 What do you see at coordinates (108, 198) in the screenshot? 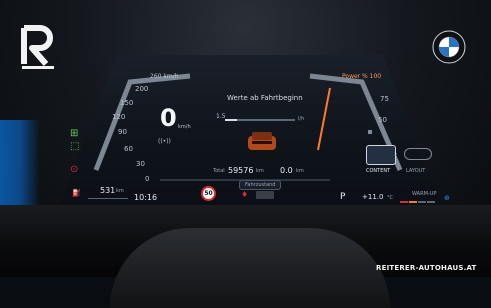
I see `fuel-gauge-bar` at bounding box center [108, 198].